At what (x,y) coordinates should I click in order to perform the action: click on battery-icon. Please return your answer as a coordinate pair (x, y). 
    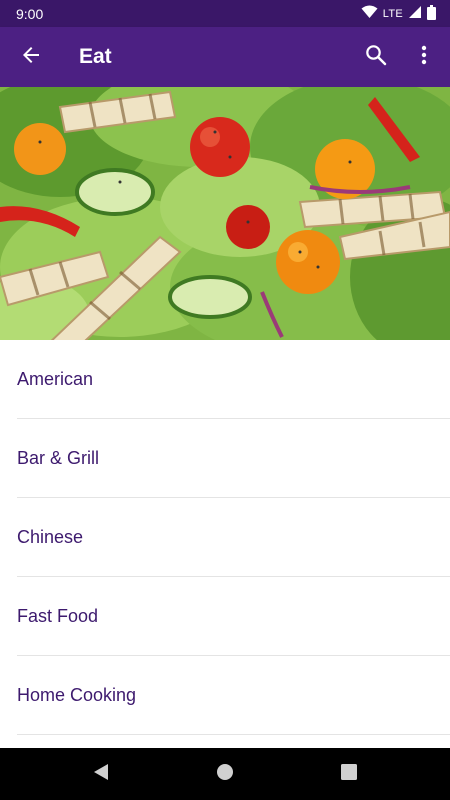
    Looking at the image, I should click on (431, 13).